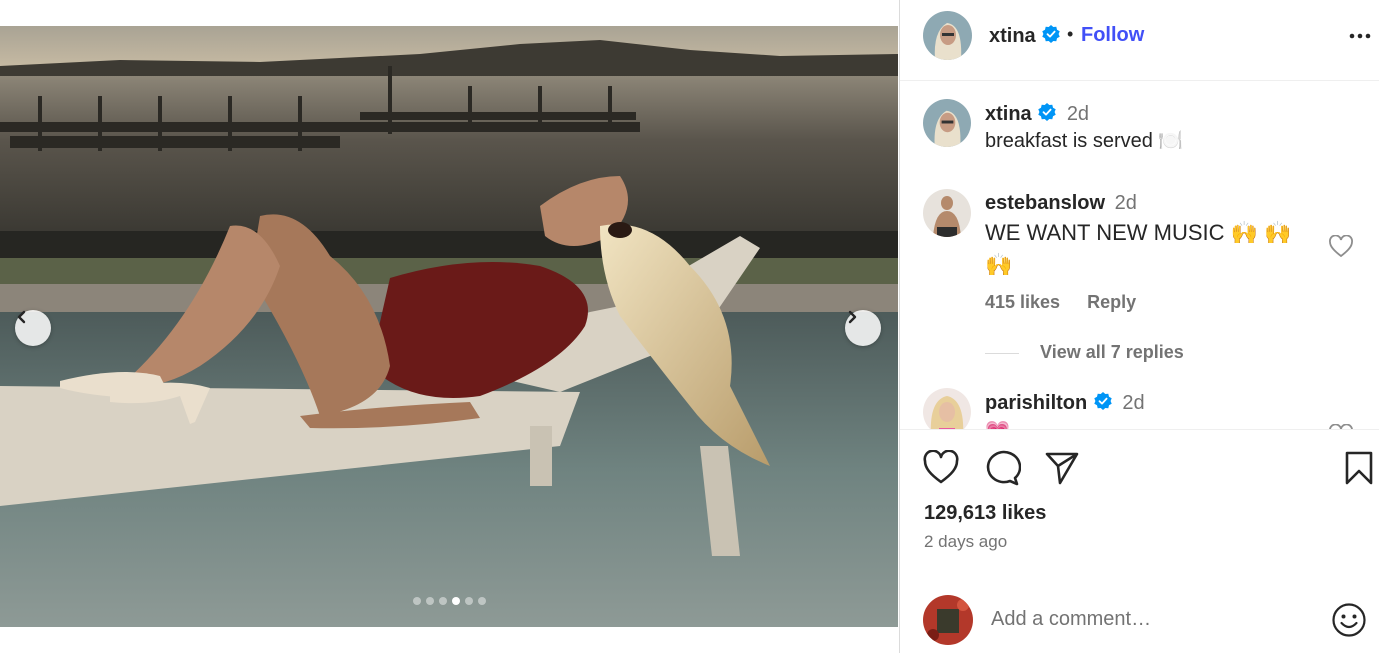 The image size is (1379, 653). Describe the element at coordinates (1061, 203) in the screenshot. I see `commenter-username: estebanslow 2d` at that location.